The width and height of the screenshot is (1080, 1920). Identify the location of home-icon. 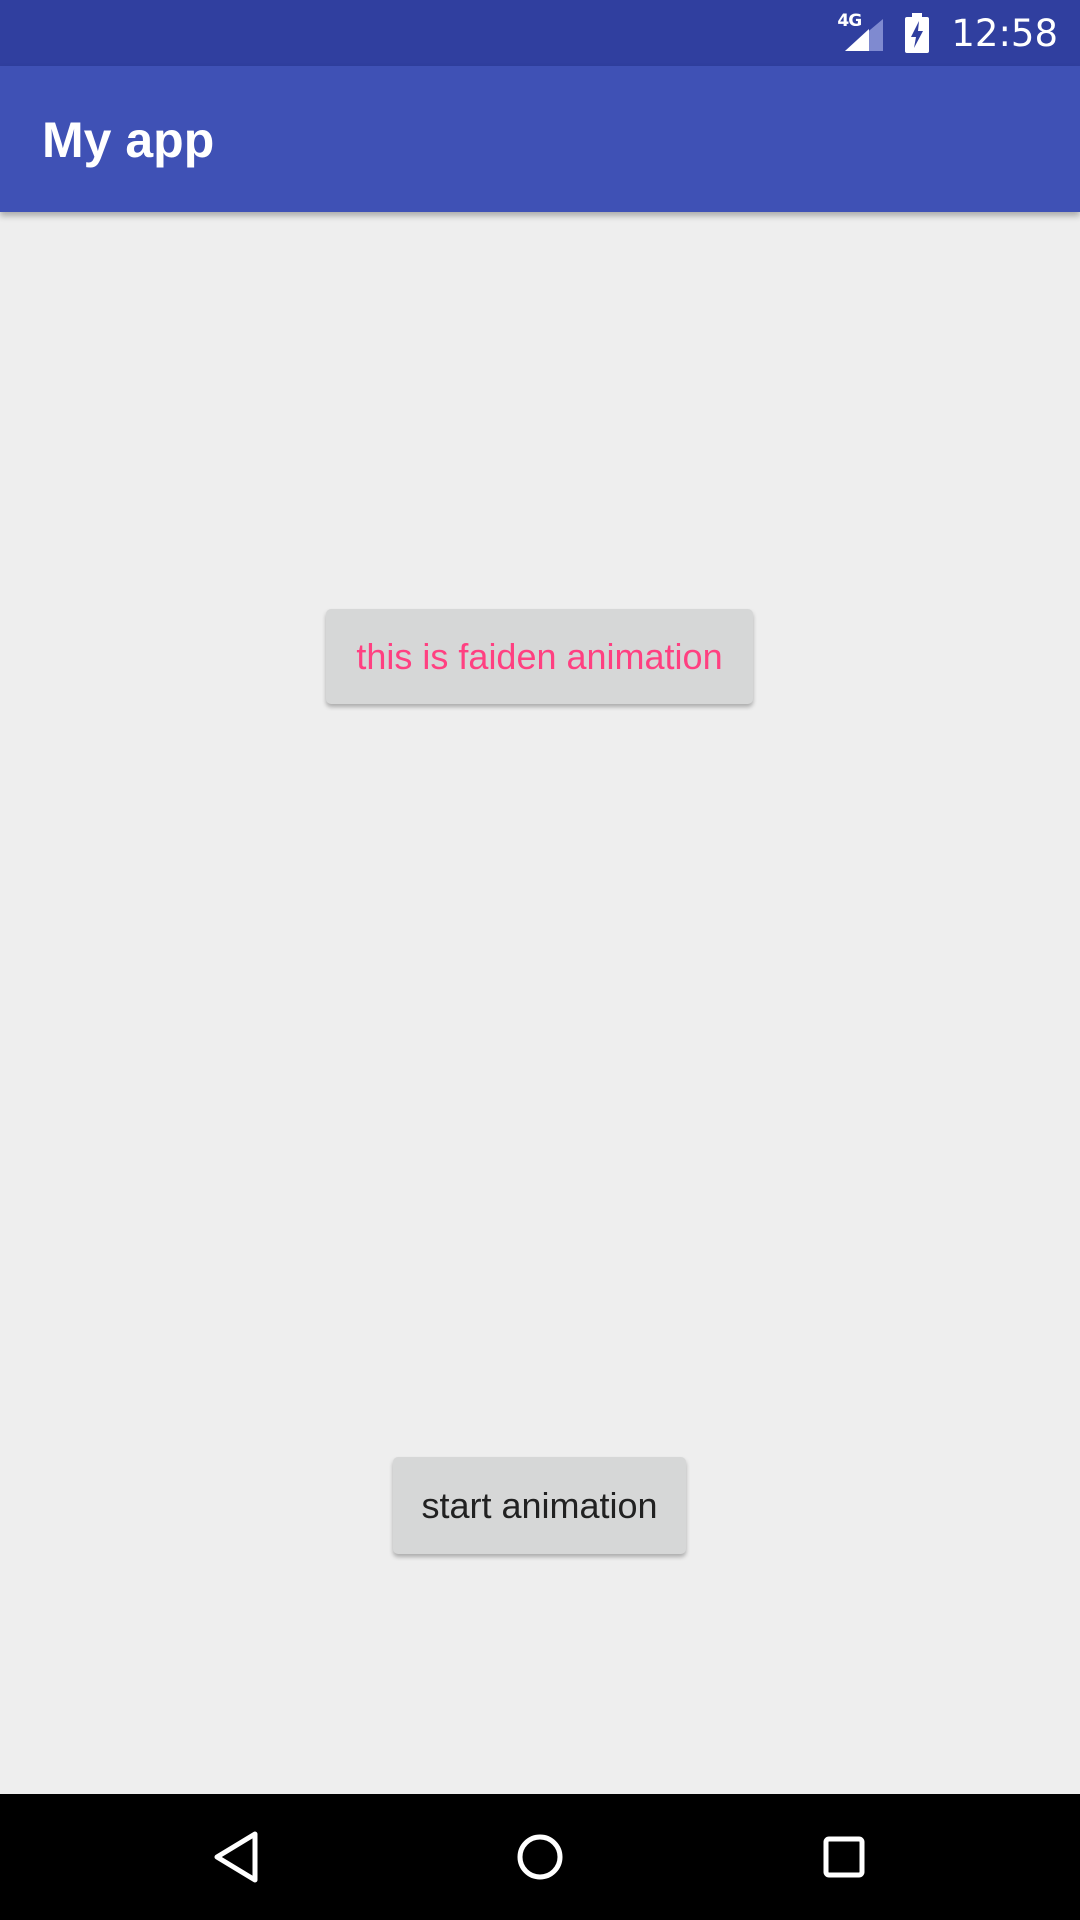
(540, 1857).